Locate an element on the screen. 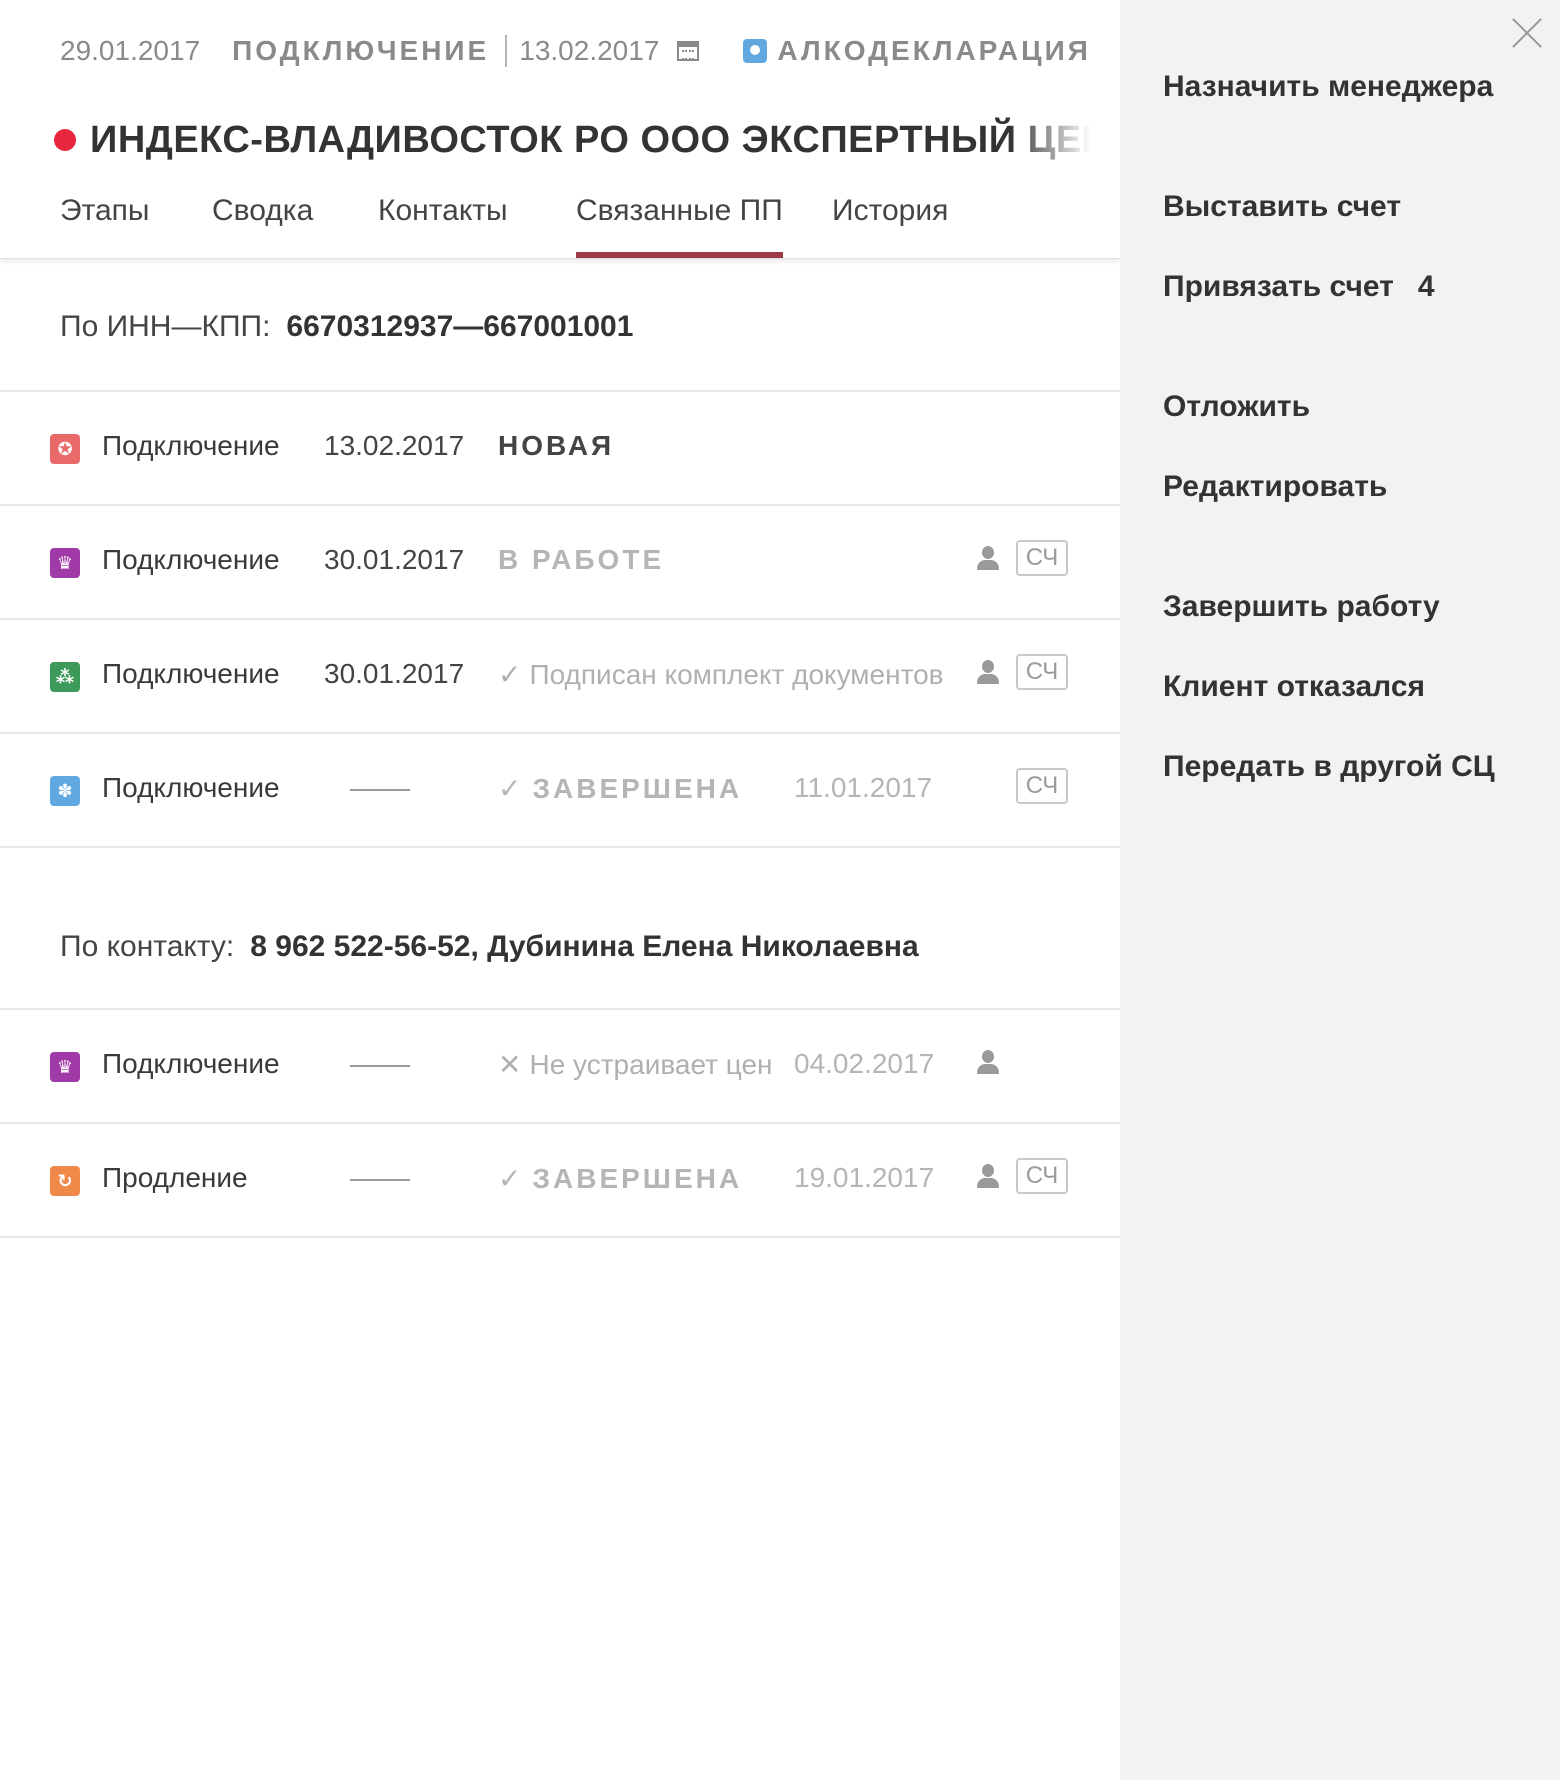 This screenshot has width=1560, height=1780. status-text: Подписан комплект документов is located at coordinates (736, 674).